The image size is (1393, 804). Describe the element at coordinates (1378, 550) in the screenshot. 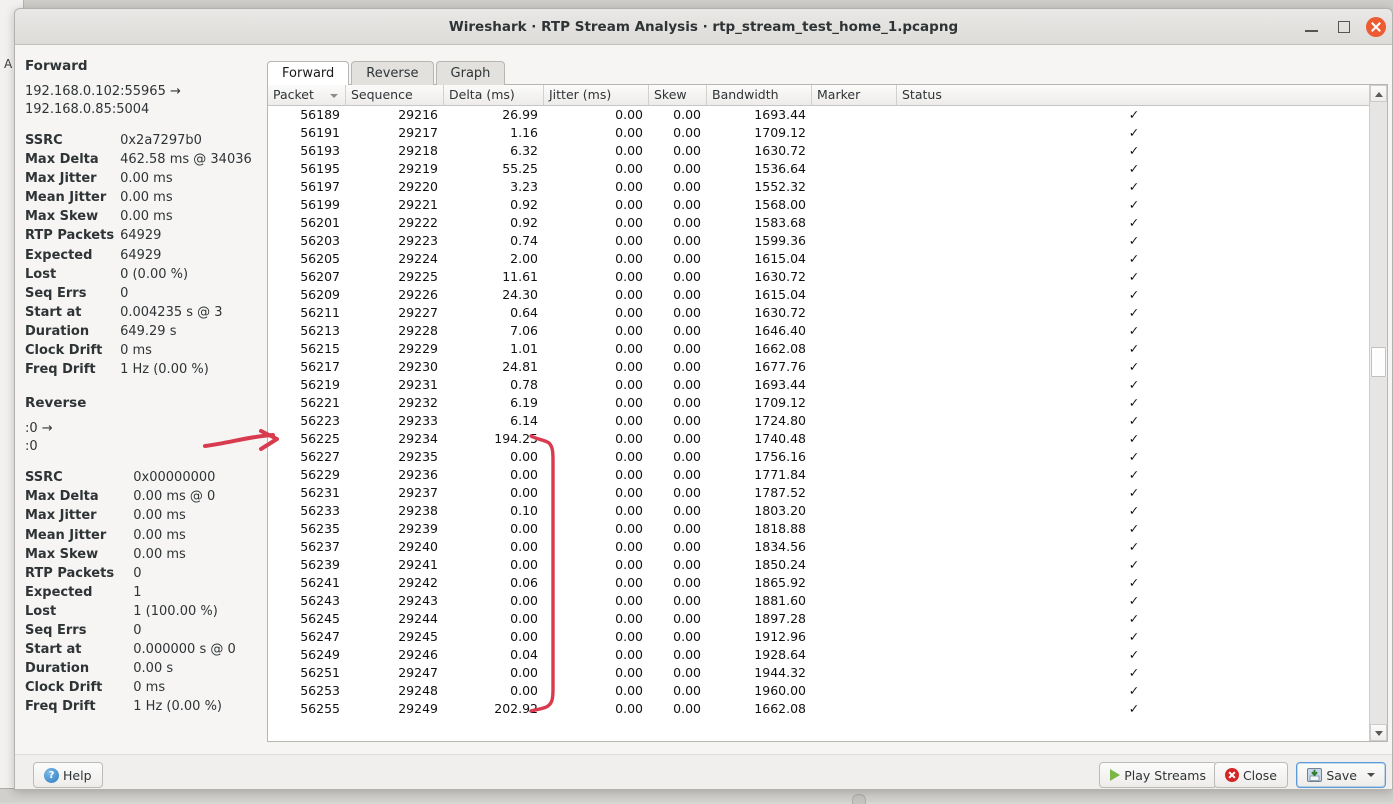

I see `scrollbar-track-lower` at that location.